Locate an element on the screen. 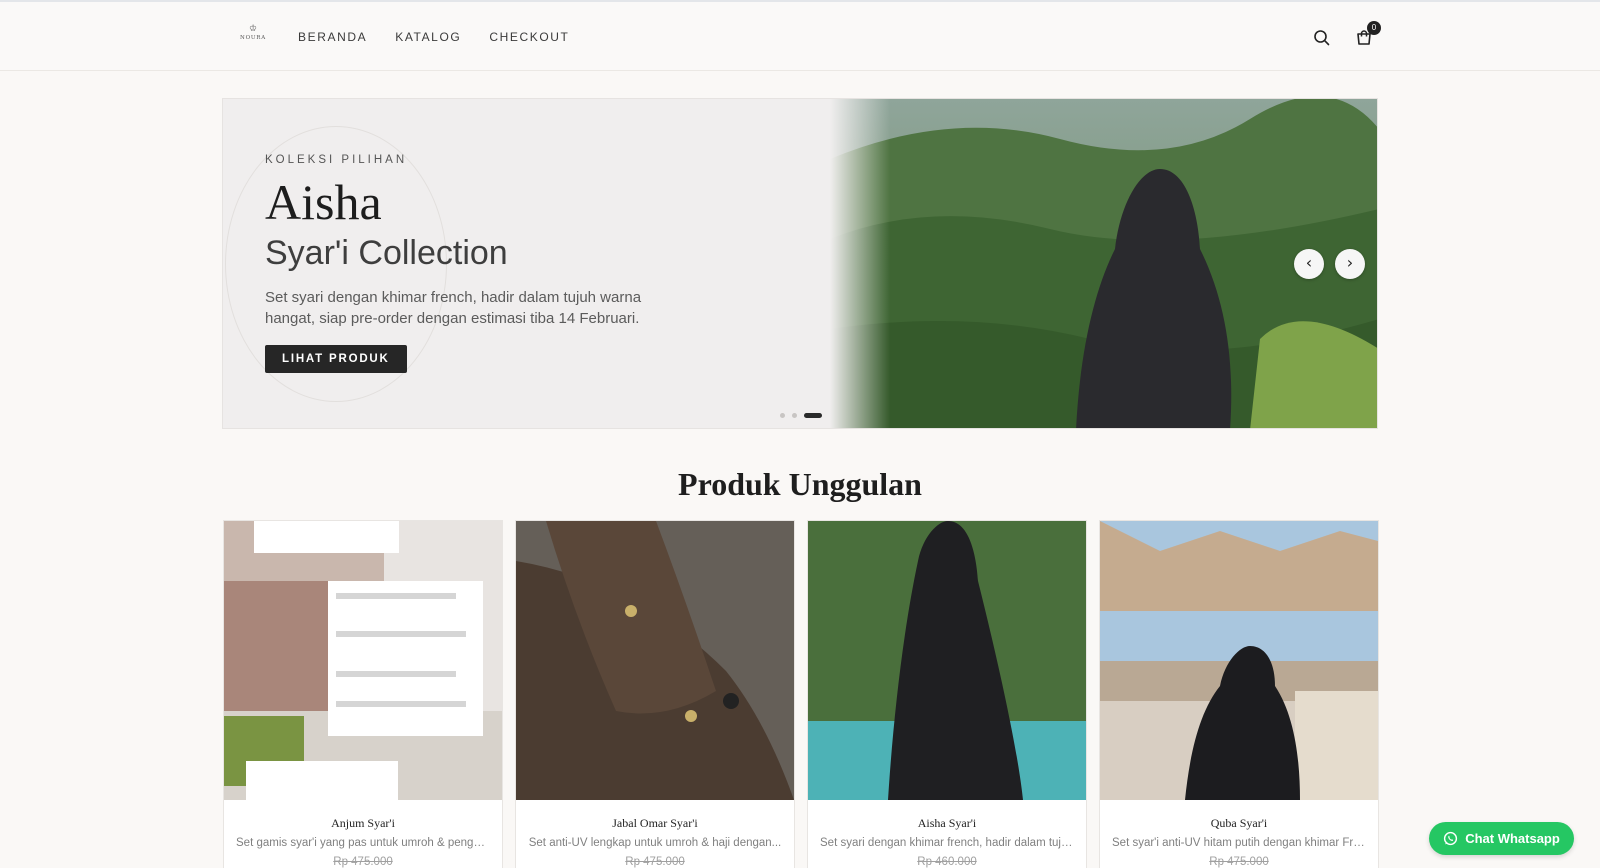  chat-whatsapp-button: Chat Whatsapp is located at coordinates (1501, 838).